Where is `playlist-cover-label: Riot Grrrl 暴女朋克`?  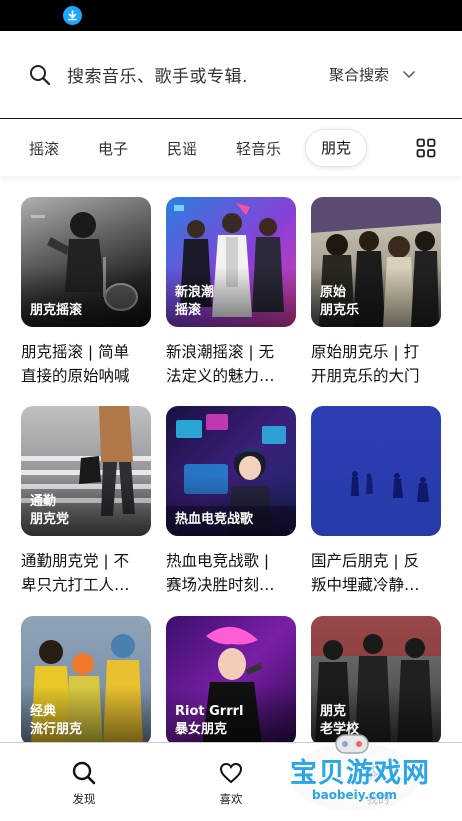
playlist-cover-label: Riot Grrrl 暴女朋克 is located at coordinates (209, 720).